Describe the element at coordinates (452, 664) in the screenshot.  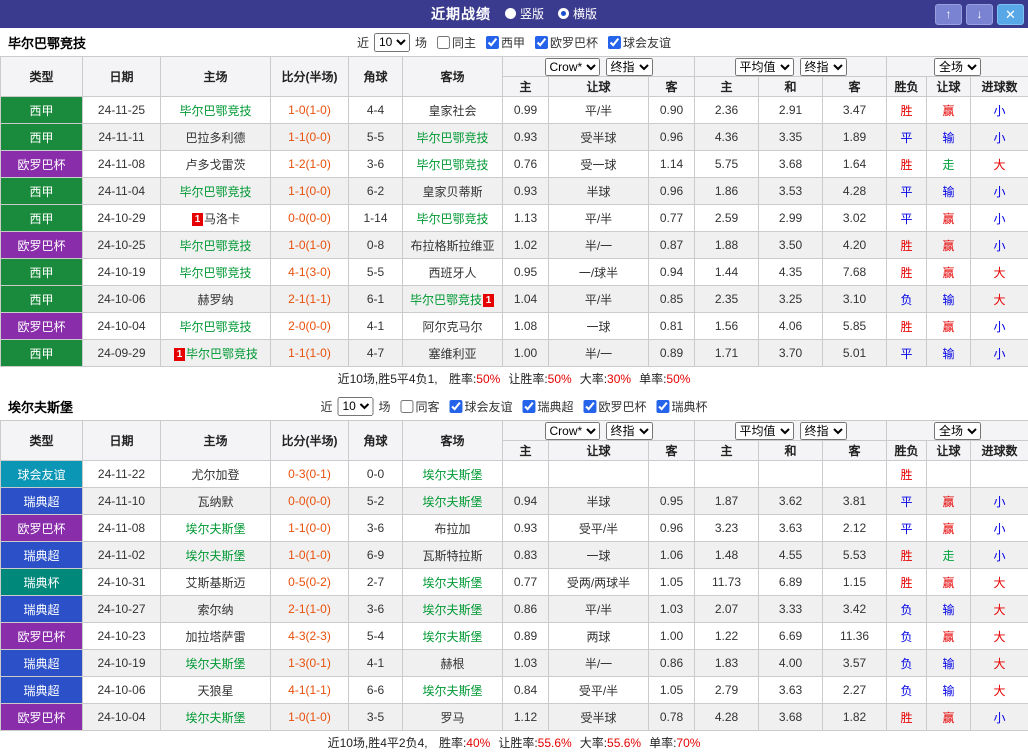
I see `team-link: 赫根` at that location.